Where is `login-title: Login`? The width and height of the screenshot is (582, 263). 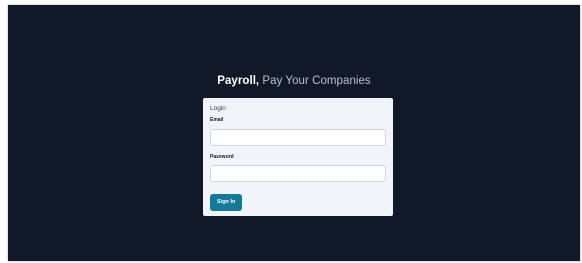
login-title: Login is located at coordinates (218, 108).